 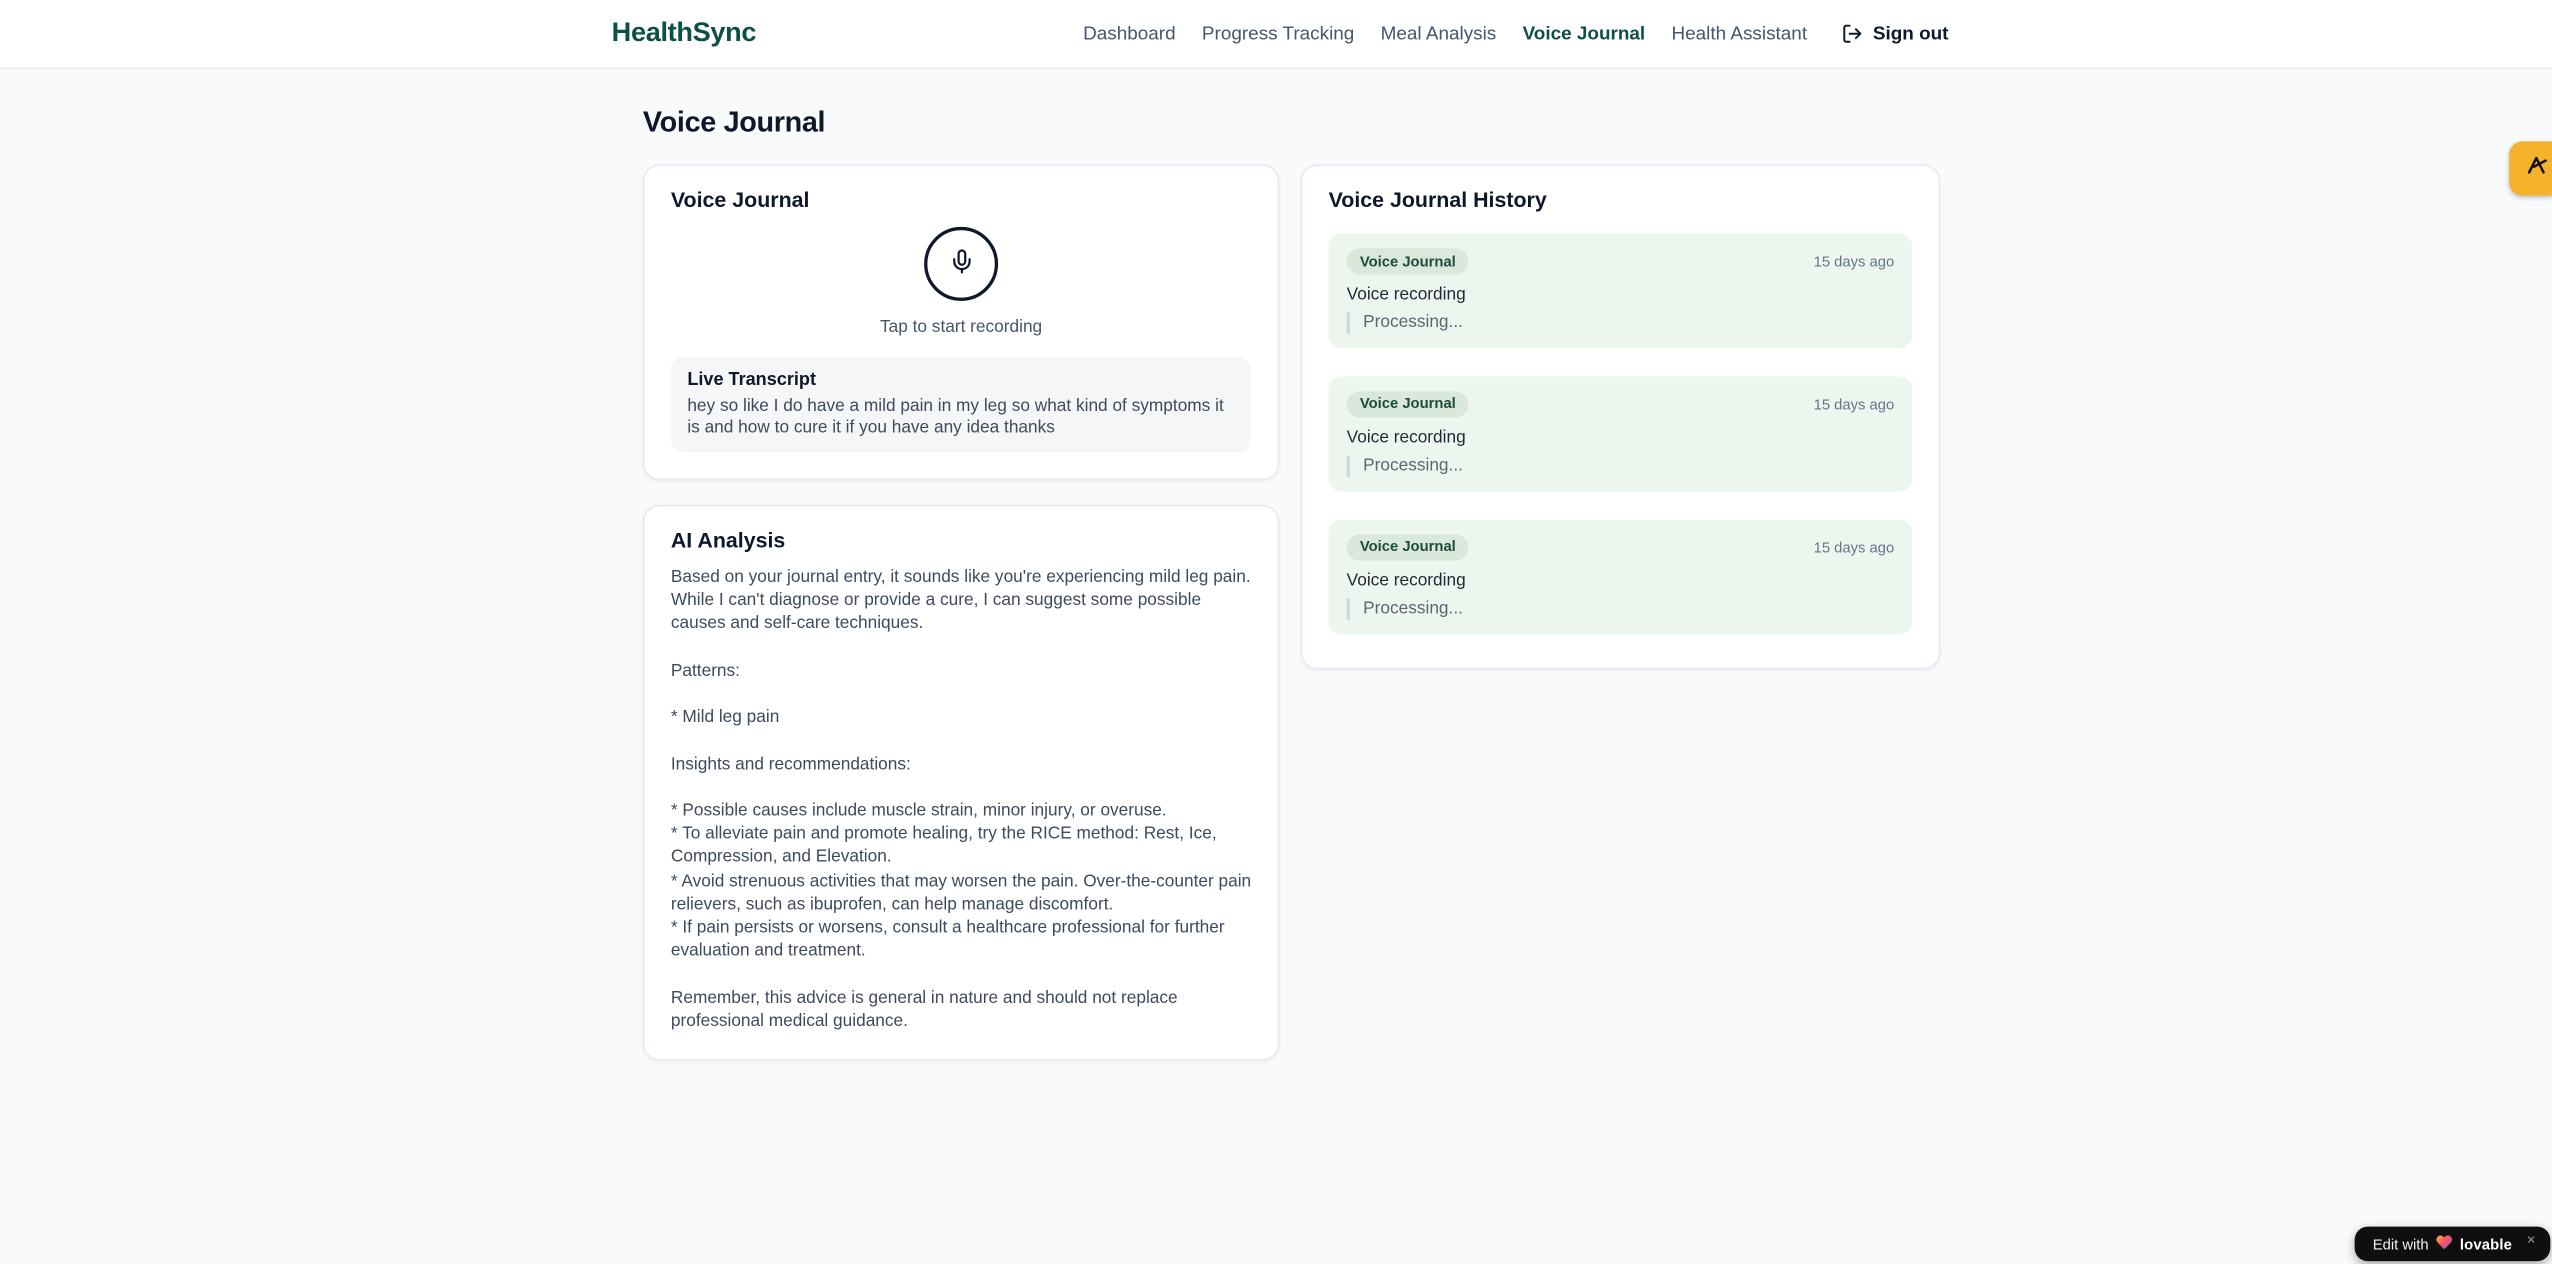 I want to click on lovable-brand-label: lovable, so click(x=2486, y=1244).